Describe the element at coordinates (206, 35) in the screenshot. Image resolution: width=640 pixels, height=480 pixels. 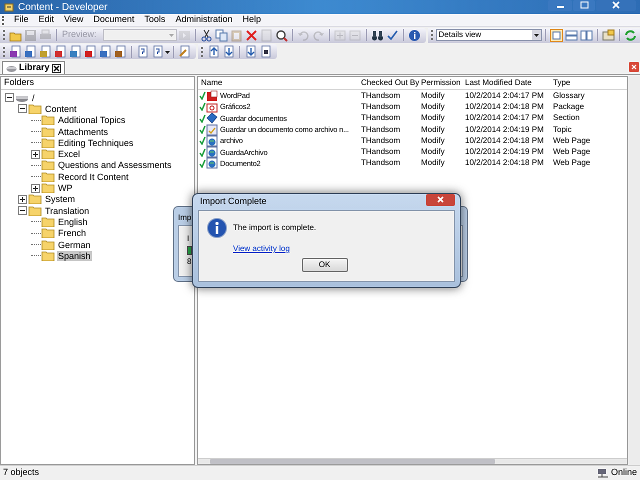
I see `scissors-icon` at that location.